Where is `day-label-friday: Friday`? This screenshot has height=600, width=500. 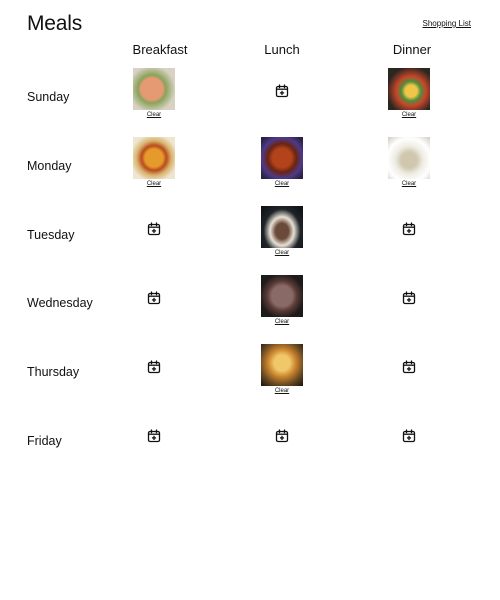
day-label-friday: Friday is located at coordinates (44, 441).